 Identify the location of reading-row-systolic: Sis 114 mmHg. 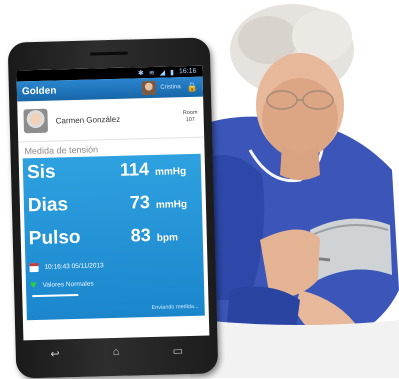
(112, 177).